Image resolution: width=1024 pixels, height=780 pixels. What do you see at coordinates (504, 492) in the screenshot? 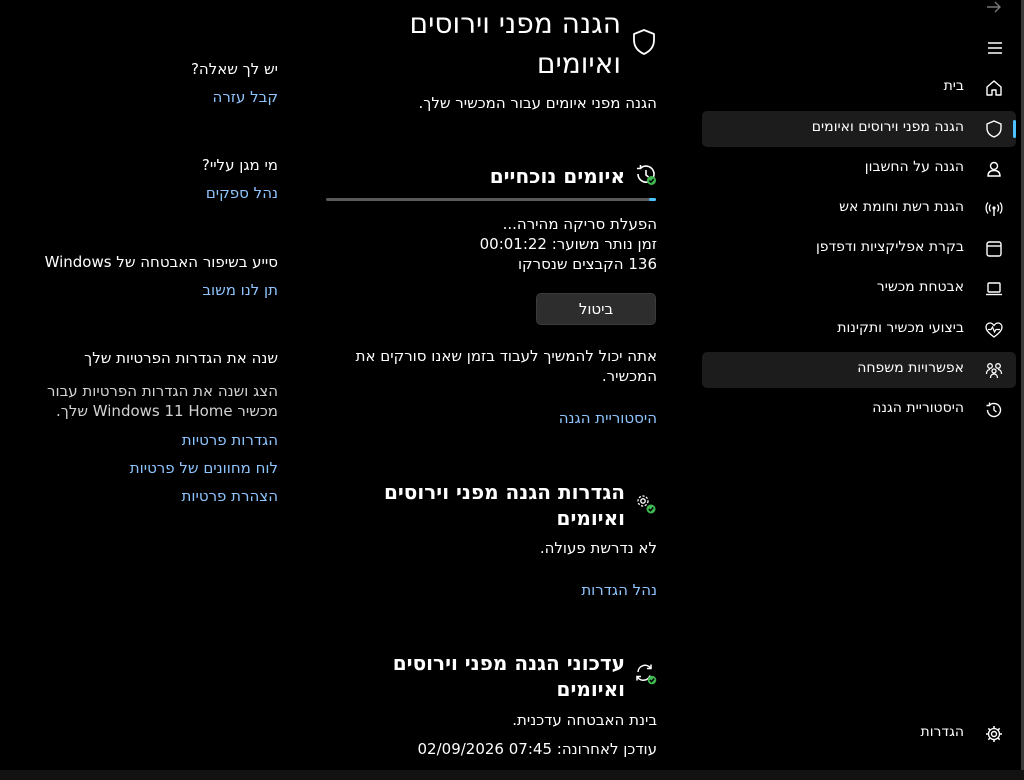
I see `heading-line: הגדרות הגנה מפני וירוסים` at bounding box center [504, 492].